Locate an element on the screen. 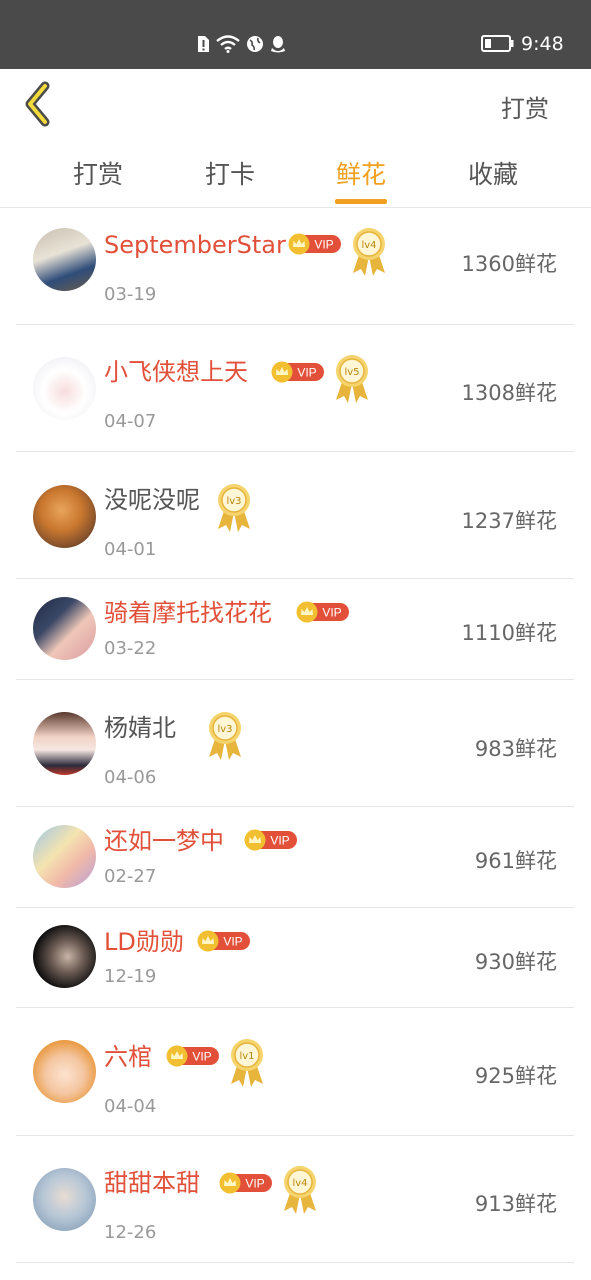 The width and height of the screenshot is (591, 1280). status-icons is located at coordinates (241, 44).